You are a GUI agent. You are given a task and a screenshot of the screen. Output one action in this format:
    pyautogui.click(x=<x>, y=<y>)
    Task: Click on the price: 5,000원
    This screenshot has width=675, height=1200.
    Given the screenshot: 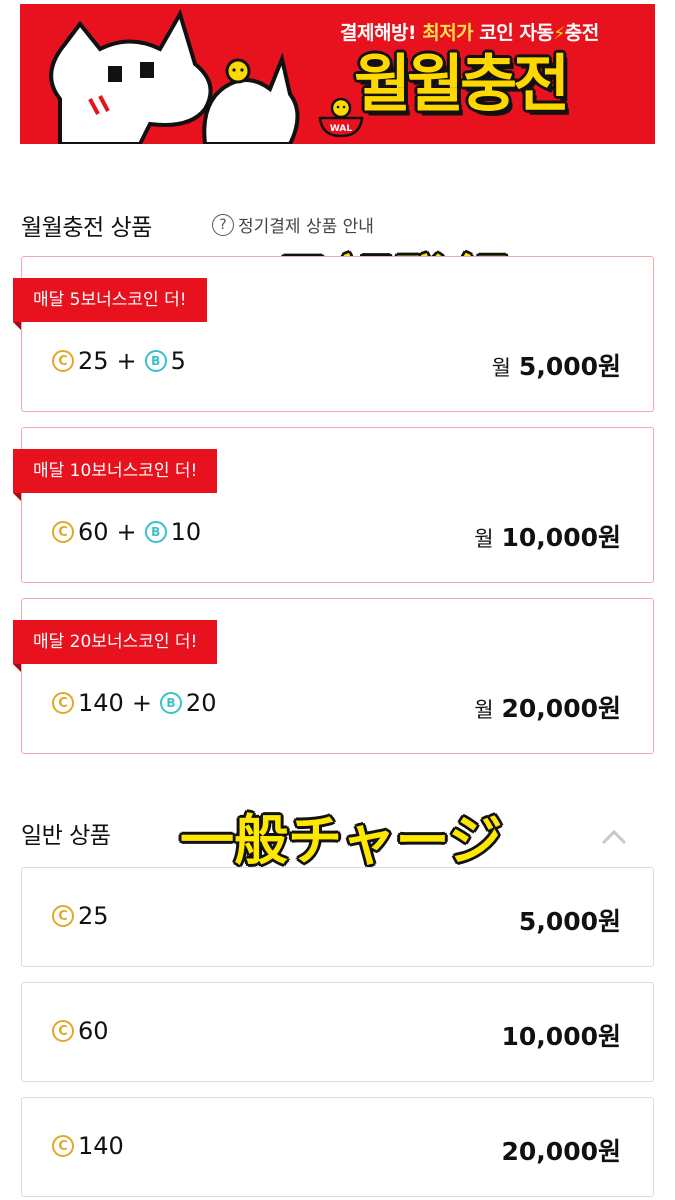 What is the action you would take?
    pyautogui.click(x=570, y=920)
    